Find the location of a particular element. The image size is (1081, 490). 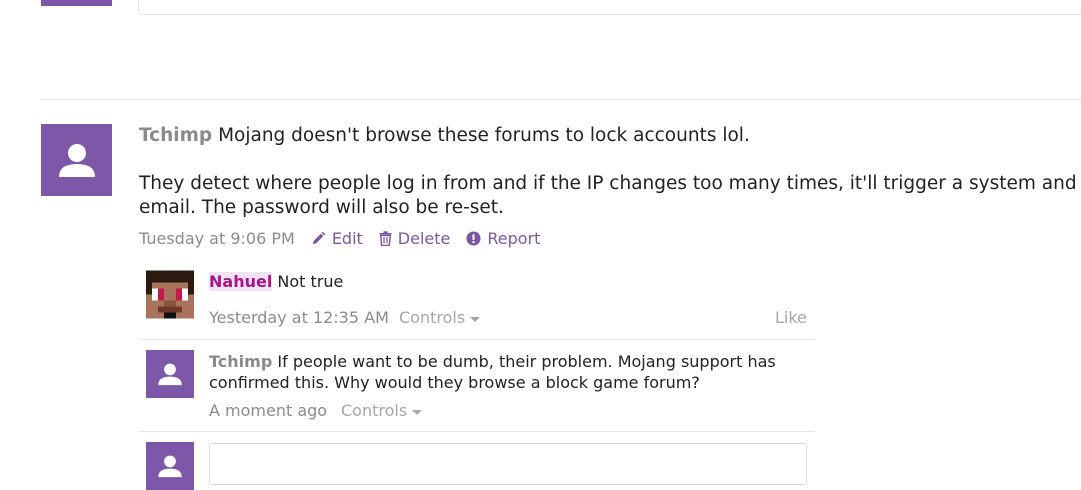

commenter-avatar-tchimp is located at coordinates (170, 374).